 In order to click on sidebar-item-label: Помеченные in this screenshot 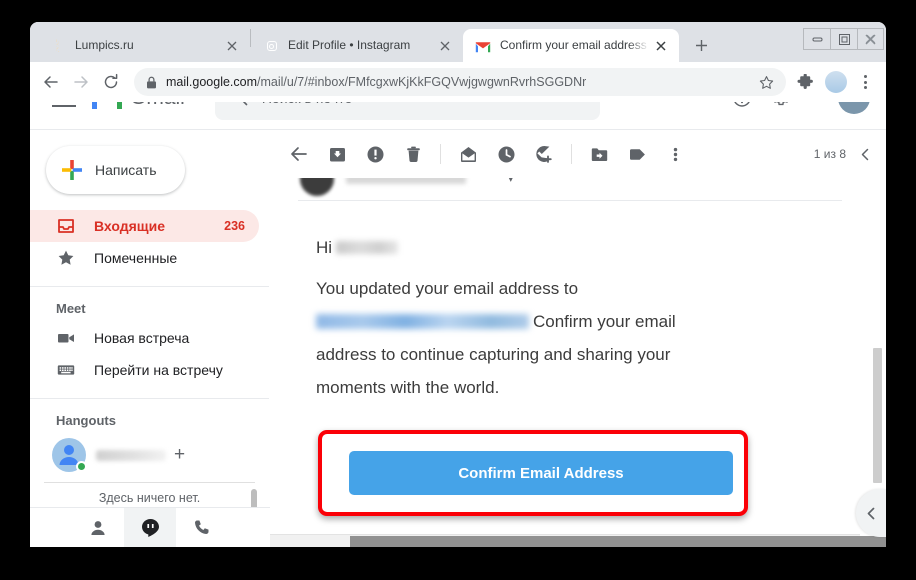, I will do `click(136, 258)`.